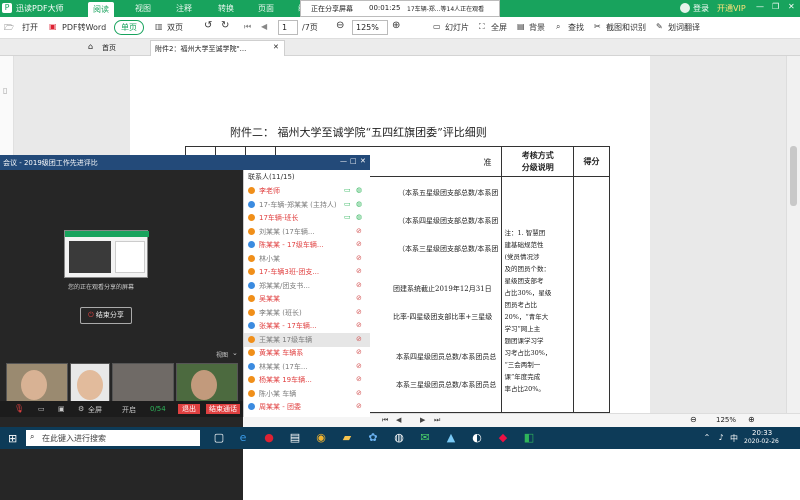 Image resolution: width=800 pixels, height=500 pixels. I want to click on store-icon: ▤, so click(295, 438).